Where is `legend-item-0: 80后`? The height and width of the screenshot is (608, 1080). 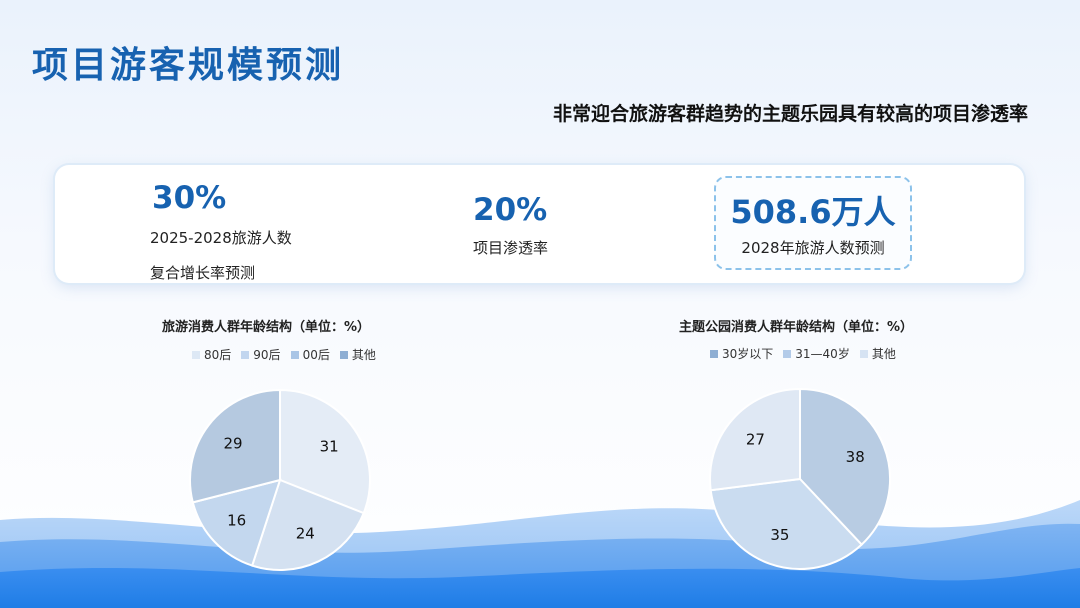
legend-item-0: 80后 is located at coordinates (211, 354).